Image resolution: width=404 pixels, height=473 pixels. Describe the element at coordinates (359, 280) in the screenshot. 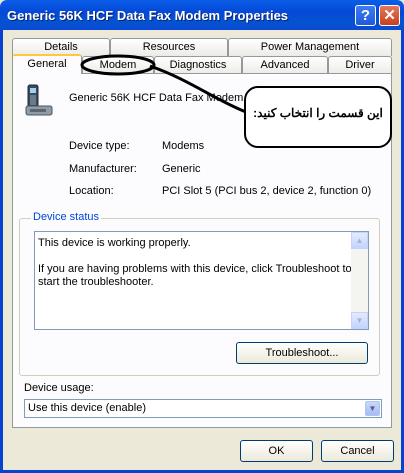

I see `status-scrollbar: ▲ ▼` at that location.